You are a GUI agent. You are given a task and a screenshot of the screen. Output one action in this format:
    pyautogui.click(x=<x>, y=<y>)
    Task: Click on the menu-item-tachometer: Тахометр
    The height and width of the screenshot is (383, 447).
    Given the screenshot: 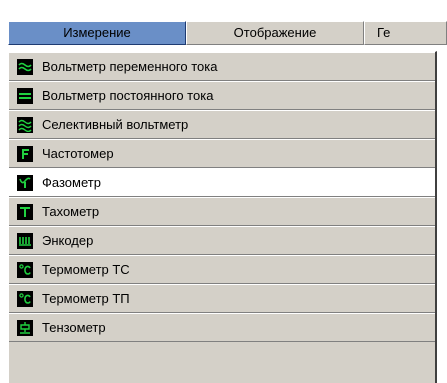 What is the action you would take?
    pyautogui.click(x=222, y=211)
    